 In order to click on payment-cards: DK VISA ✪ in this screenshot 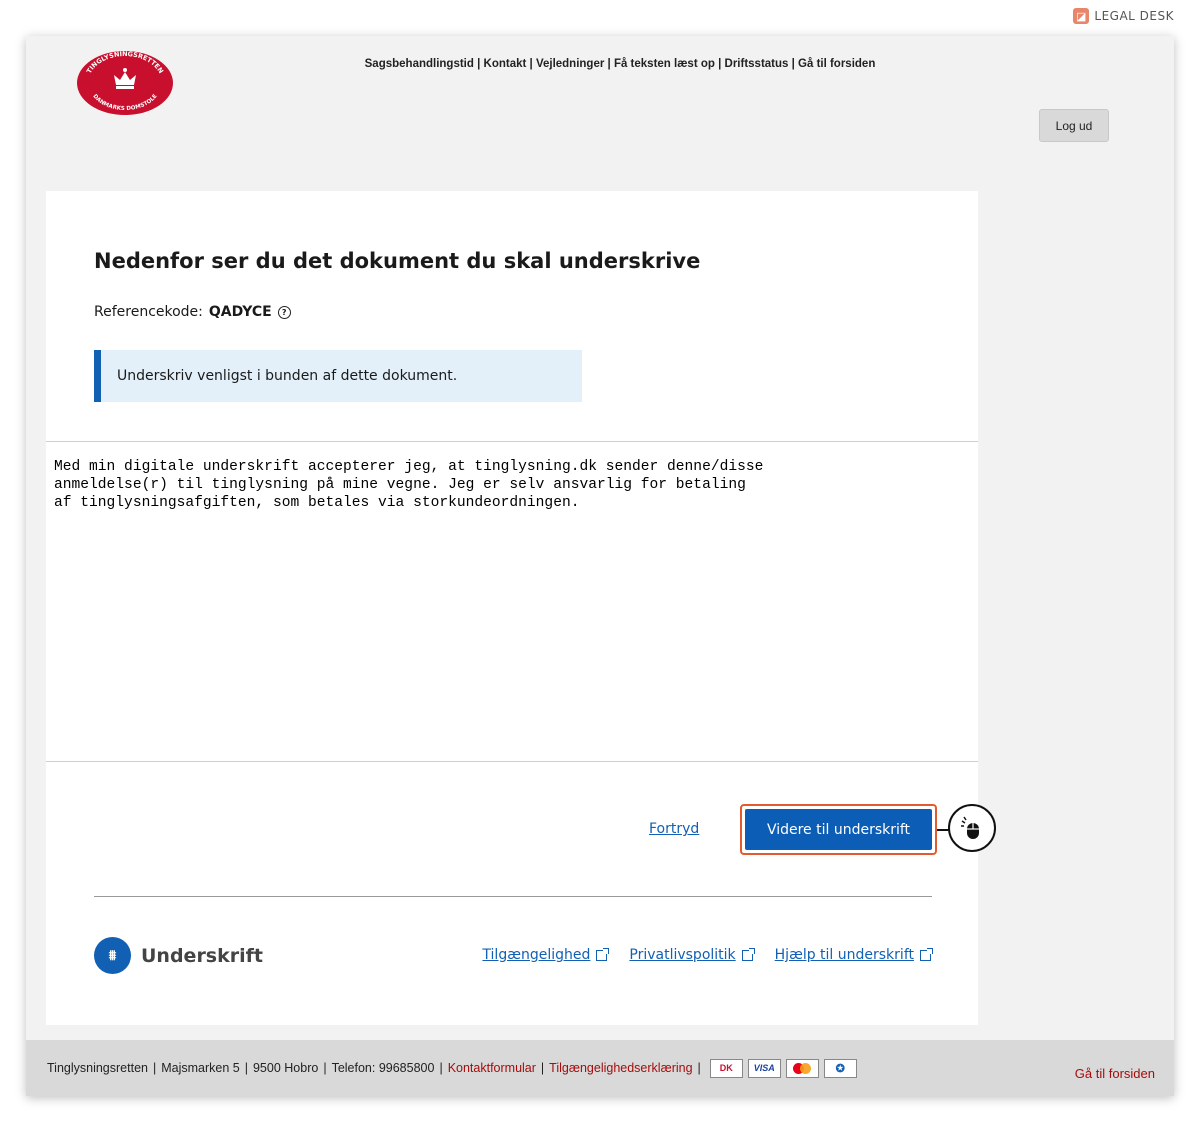, I will do `click(783, 1068)`.